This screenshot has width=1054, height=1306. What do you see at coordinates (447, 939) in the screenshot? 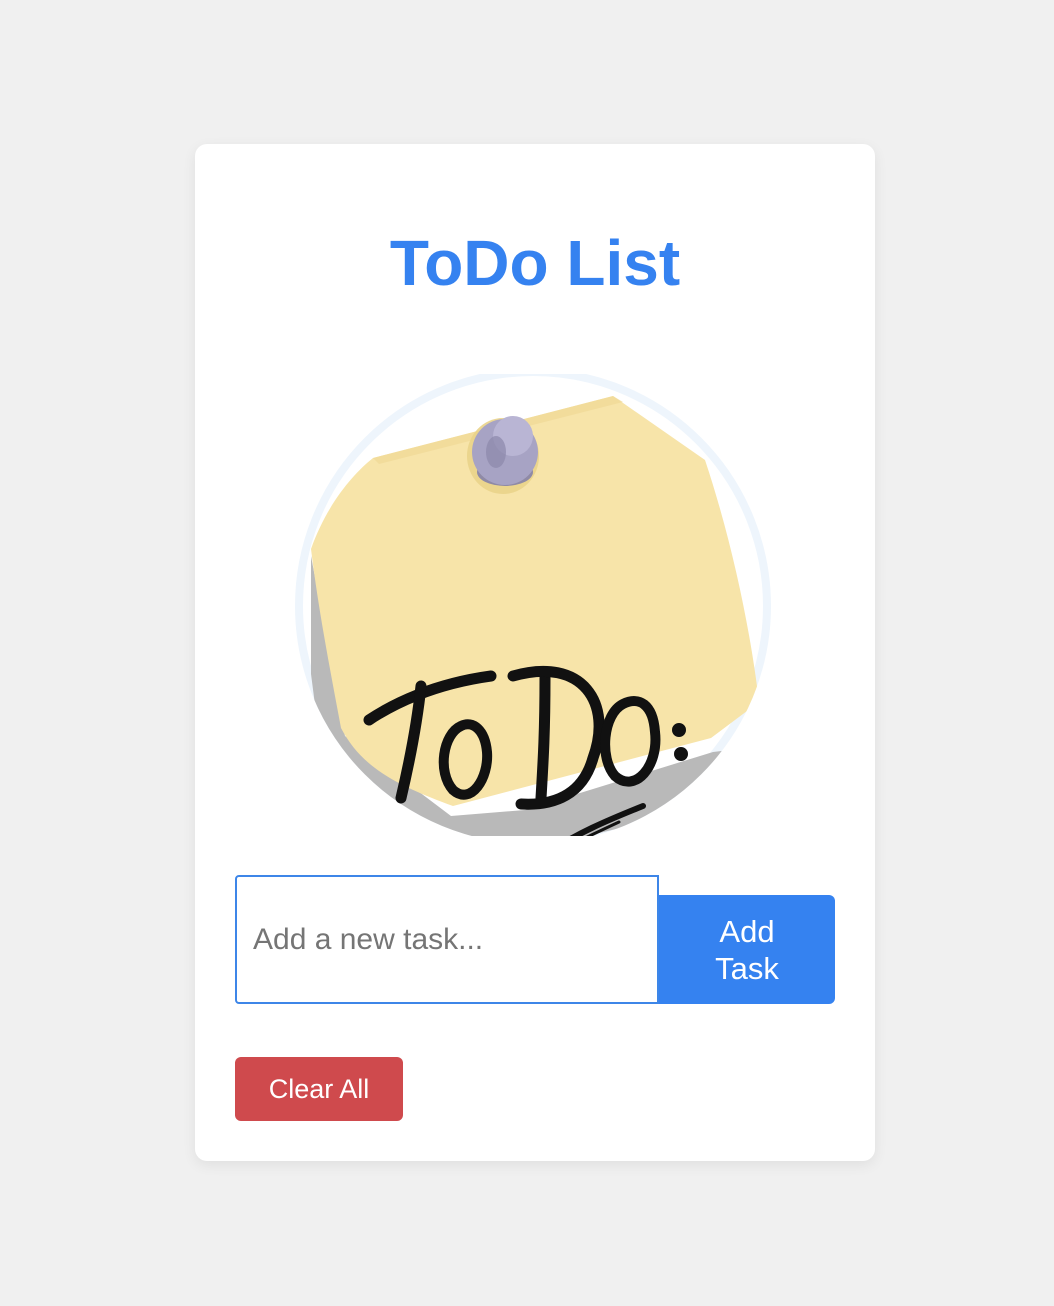
I see `new-task-input` at bounding box center [447, 939].